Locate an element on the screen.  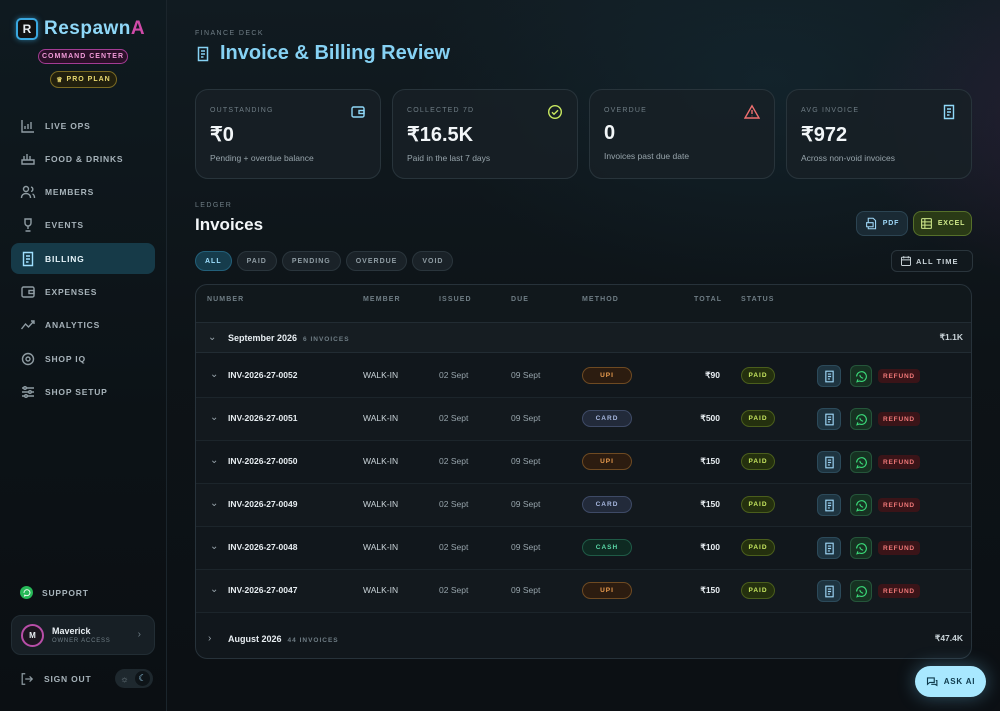
theme-toggle: ☼ ☾ is located at coordinates (134, 678).